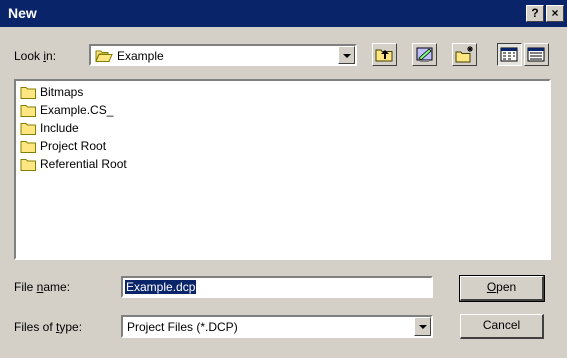 Image resolution: width=567 pixels, height=358 pixels. Describe the element at coordinates (502, 326) in the screenshot. I see `cancel-button: Cancel` at that location.